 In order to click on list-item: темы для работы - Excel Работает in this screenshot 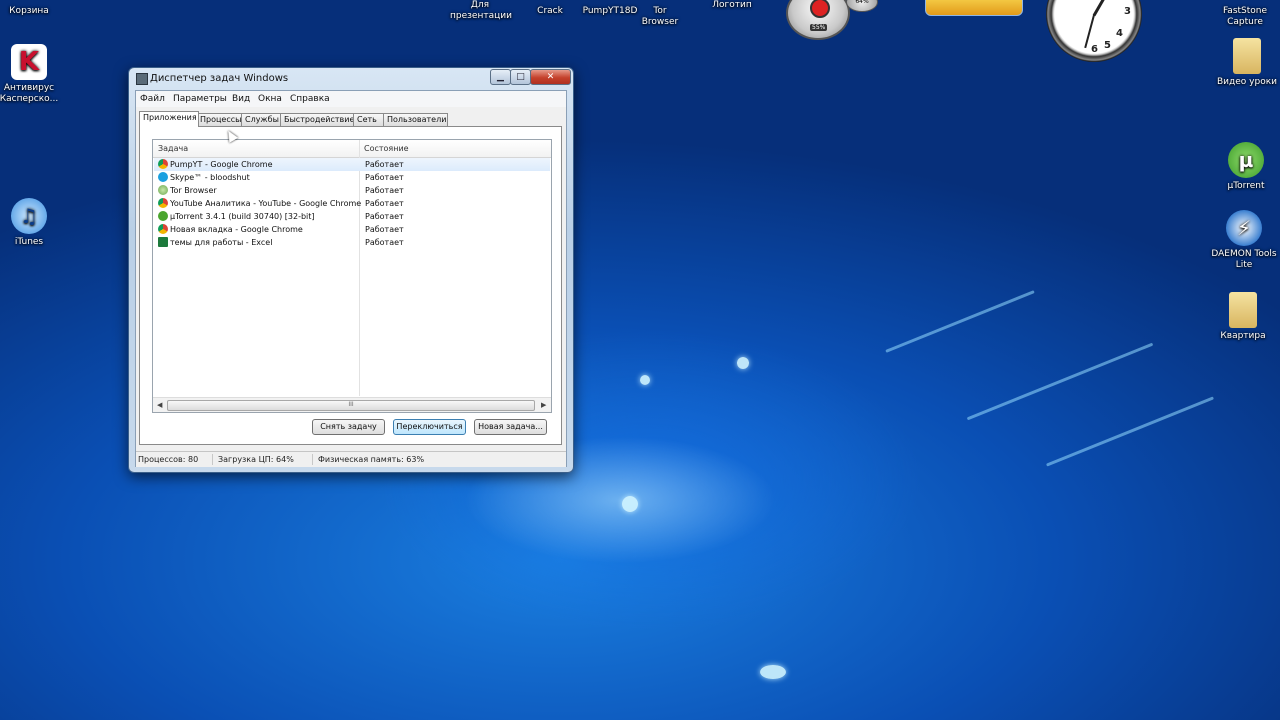, I will do `click(352, 242)`.